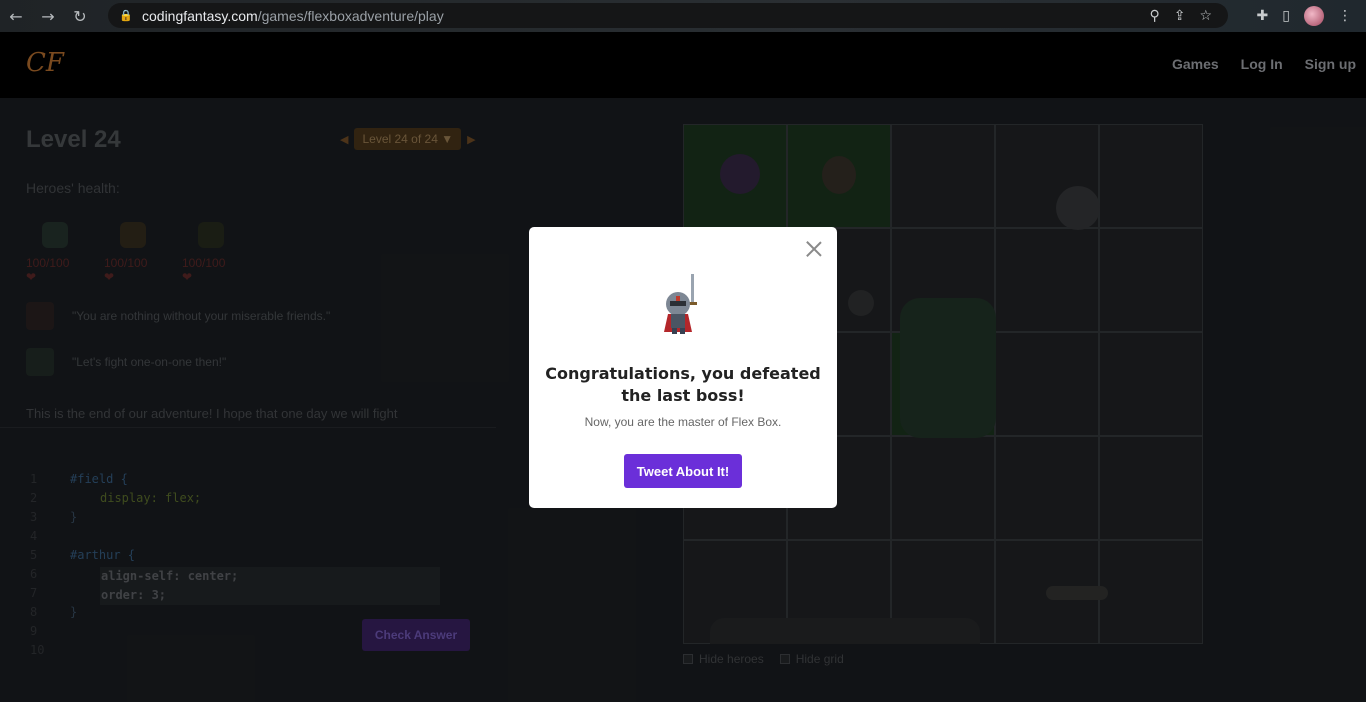  Describe the element at coordinates (16, 16) in the screenshot. I see `back-icon: ←` at that location.